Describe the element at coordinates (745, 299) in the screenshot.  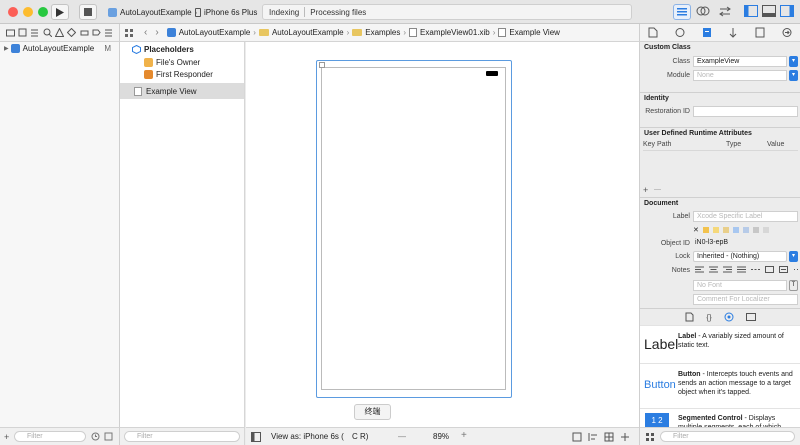
I see `localizer-comment-field: Comment For Localizer` at that location.